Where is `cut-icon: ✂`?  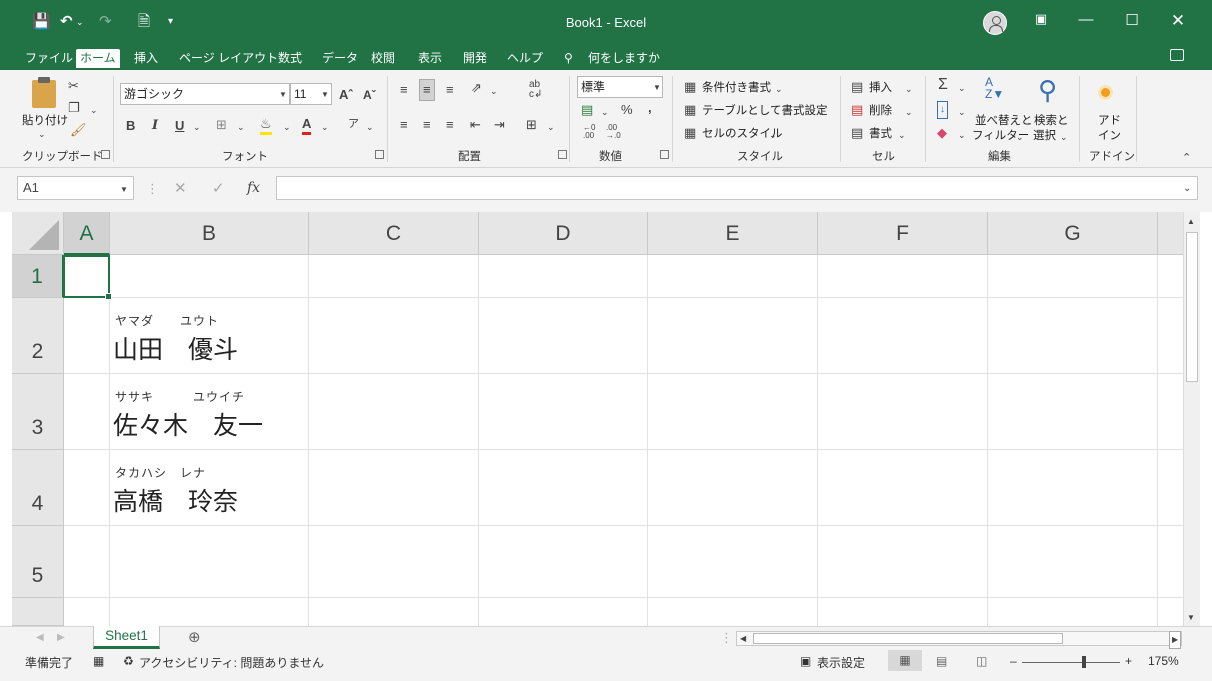 cut-icon: ✂ is located at coordinates (73, 86).